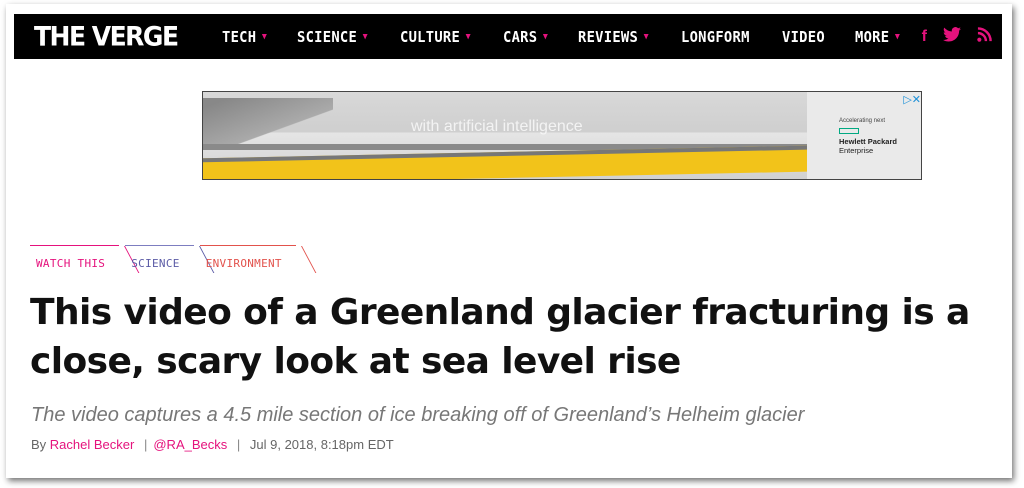  What do you see at coordinates (952, 36) in the screenshot?
I see `twitter-icon` at bounding box center [952, 36].